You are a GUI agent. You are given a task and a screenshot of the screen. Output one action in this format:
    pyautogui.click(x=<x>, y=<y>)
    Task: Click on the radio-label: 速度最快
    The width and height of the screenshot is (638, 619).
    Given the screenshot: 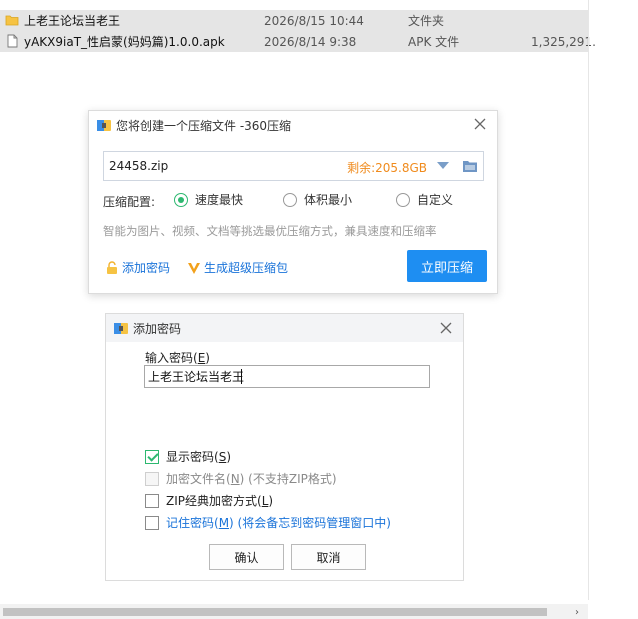 What is the action you would take?
    pyautogui.click(x=219, y=200)
    